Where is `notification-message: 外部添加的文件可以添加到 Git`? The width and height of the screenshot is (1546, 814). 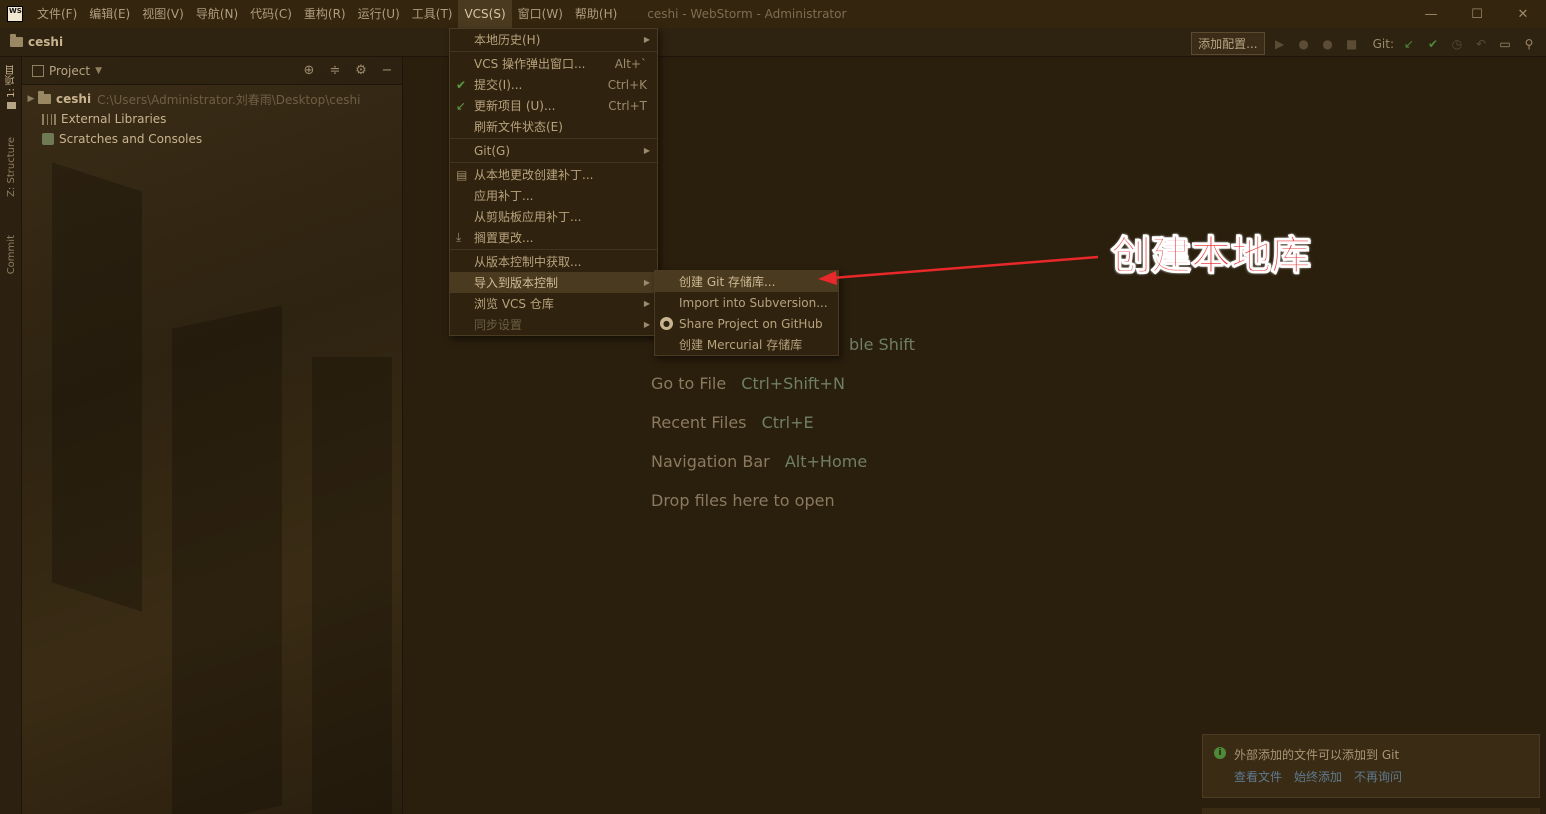
notification-message: 外部添加的文件可以添加到 Git is located at coordinates (1317, 755).